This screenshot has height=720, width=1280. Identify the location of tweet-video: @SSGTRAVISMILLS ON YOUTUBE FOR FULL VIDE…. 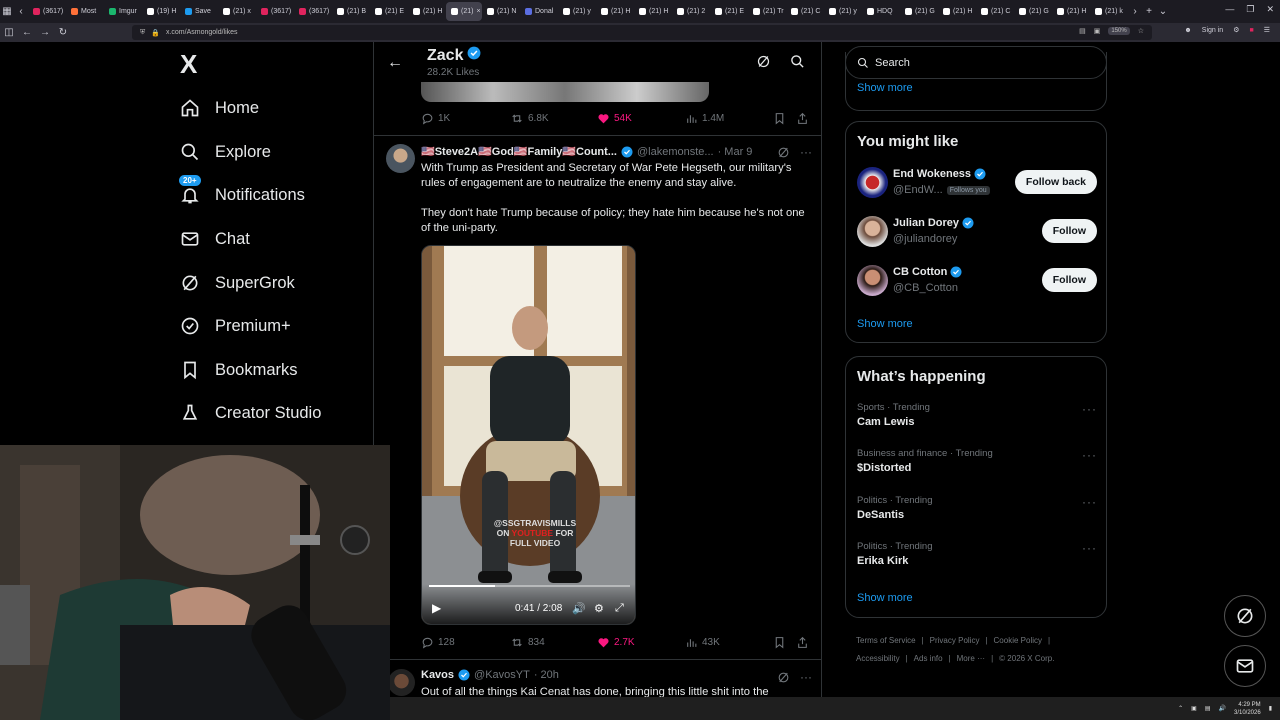
(528, 435).